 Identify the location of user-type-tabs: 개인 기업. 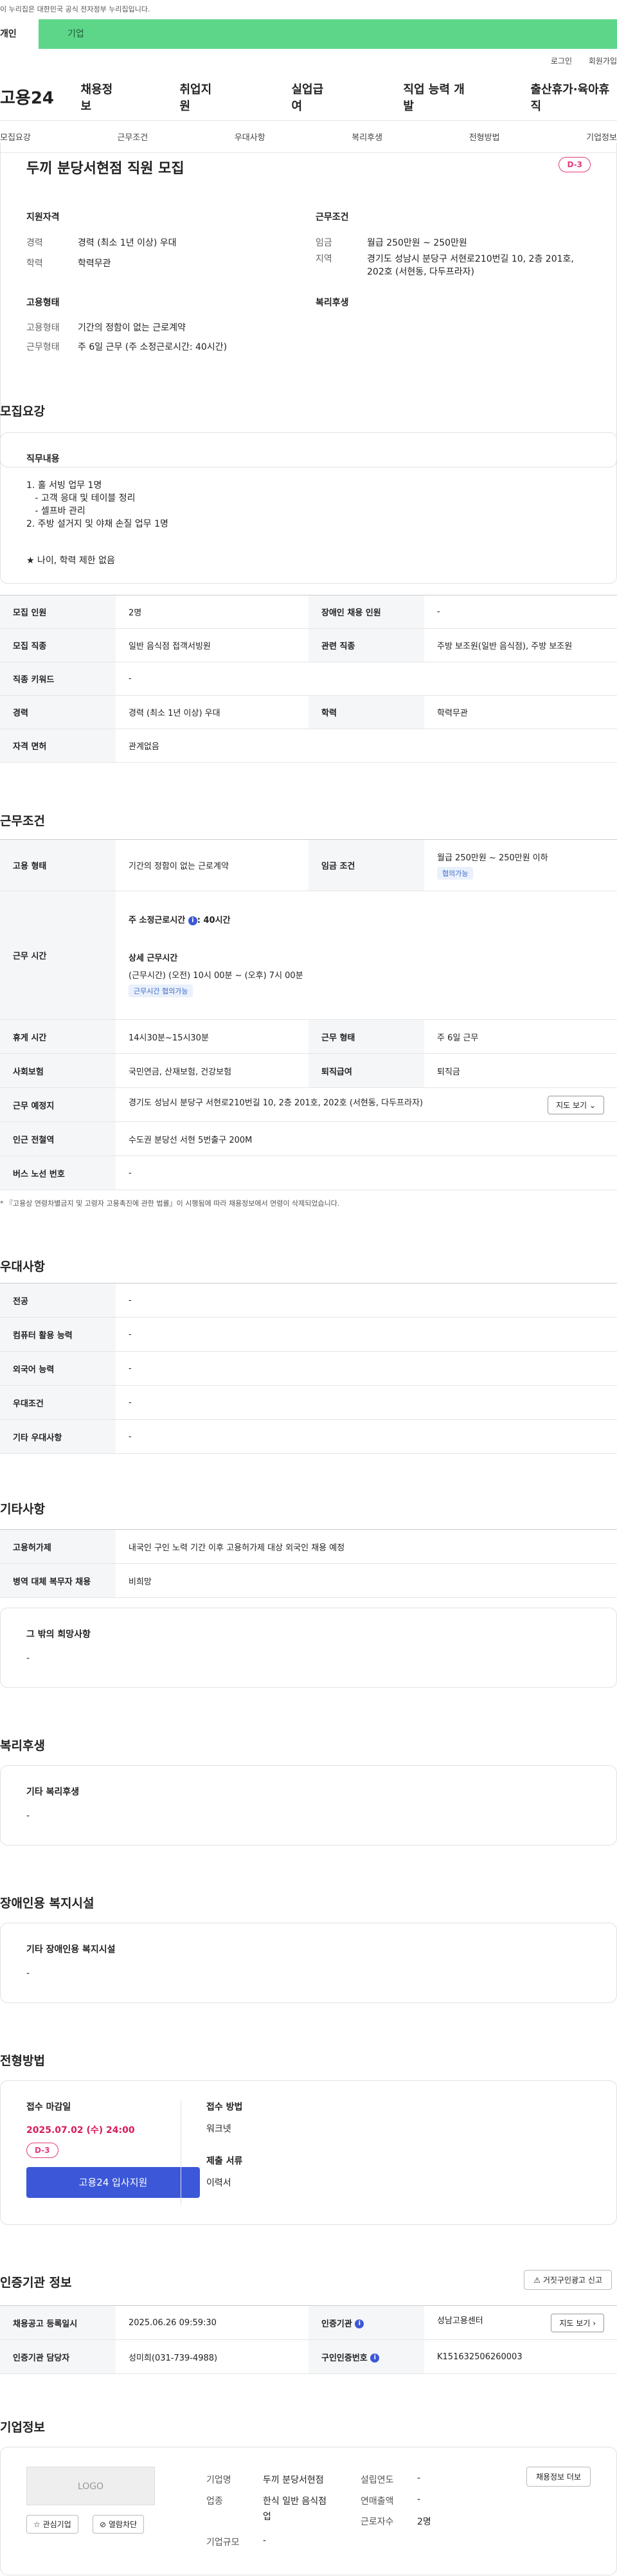
(308, 34).